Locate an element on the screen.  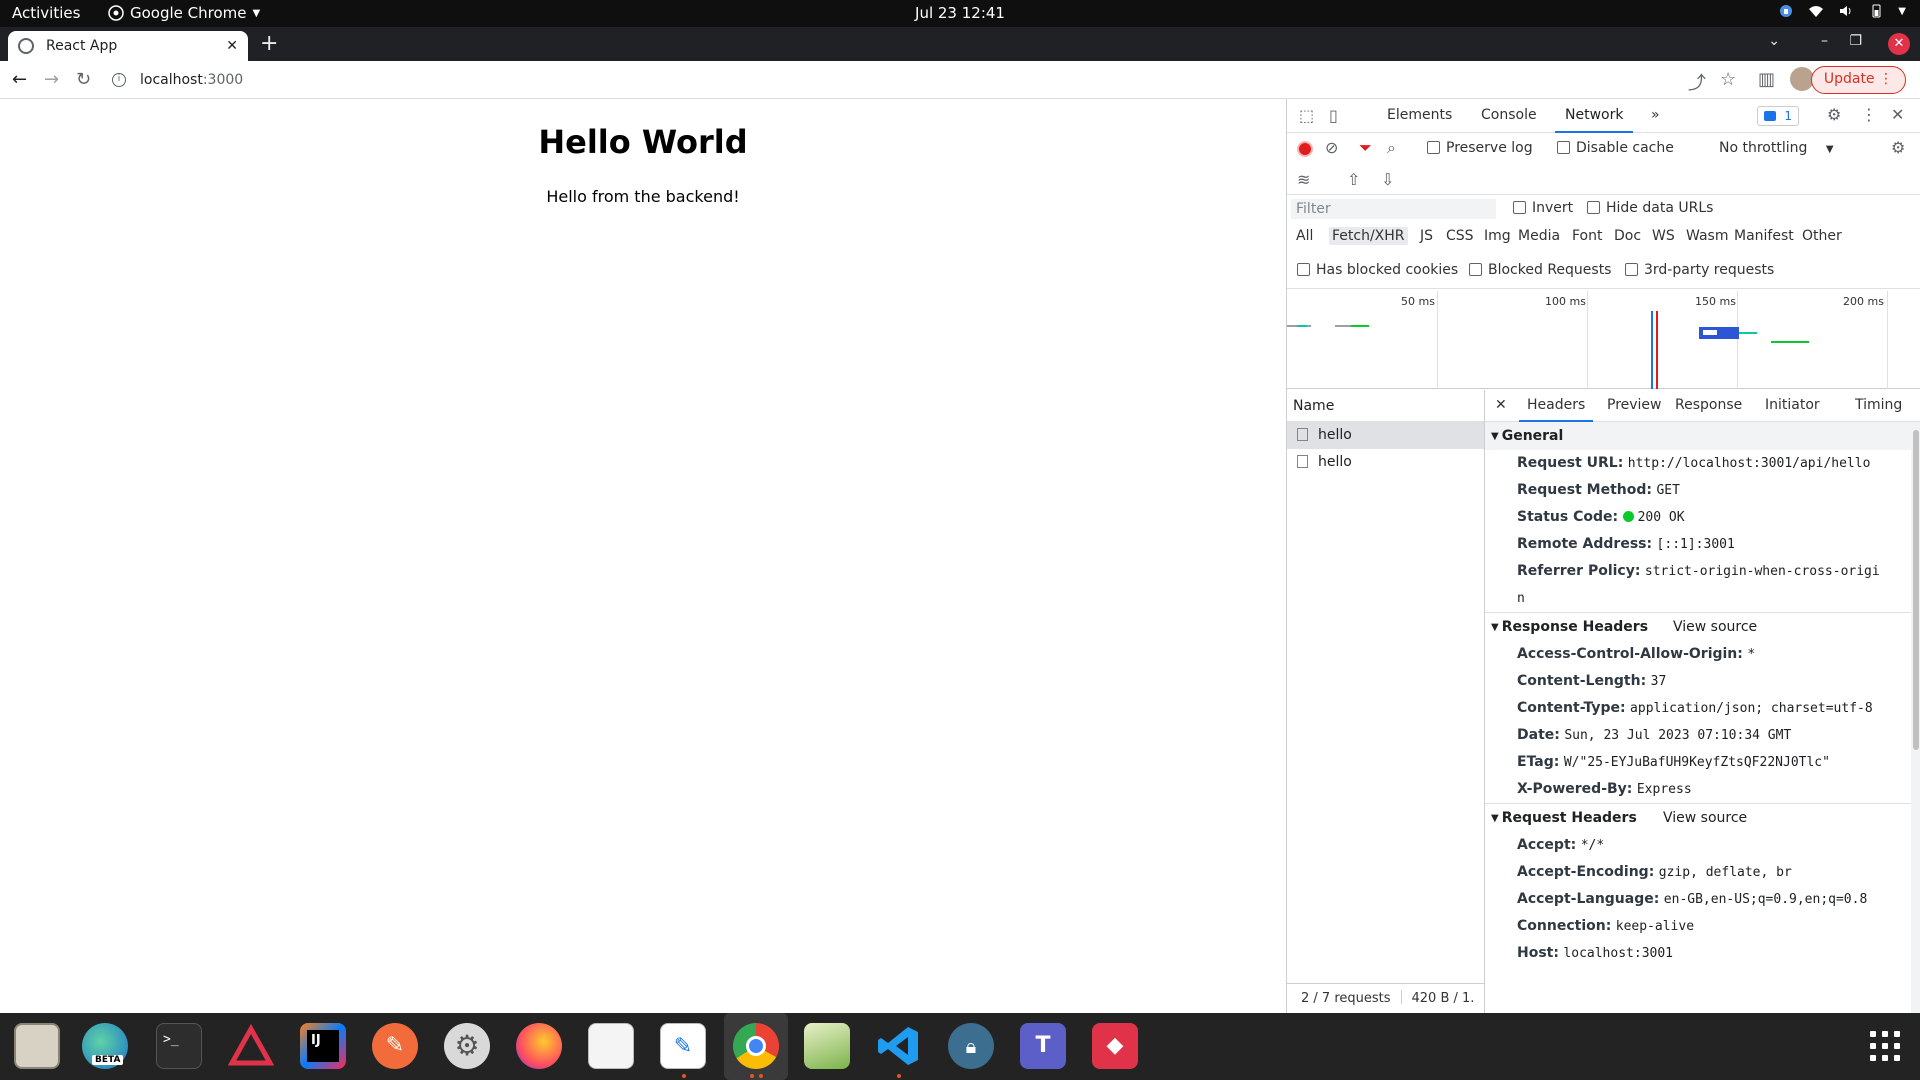
minimize-button: – is located at coordinates (1824, 41).